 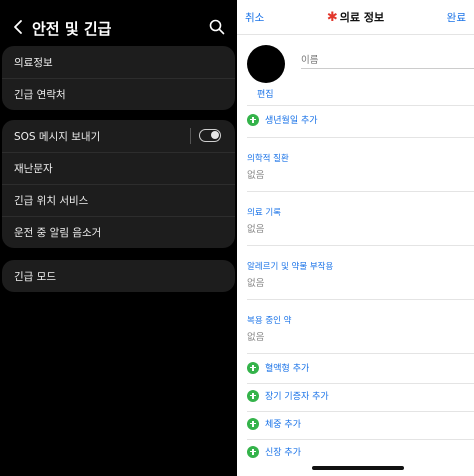 I want to click on sos-toggle, so click(x=210, y=135).